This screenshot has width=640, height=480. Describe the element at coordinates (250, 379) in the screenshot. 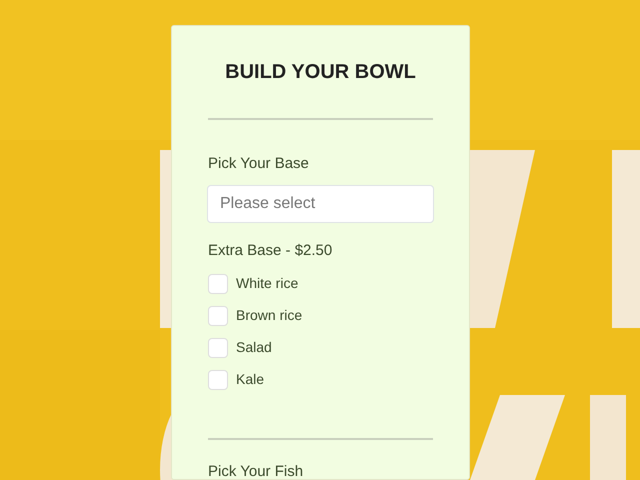

I see `option-label: Kale` at that location.